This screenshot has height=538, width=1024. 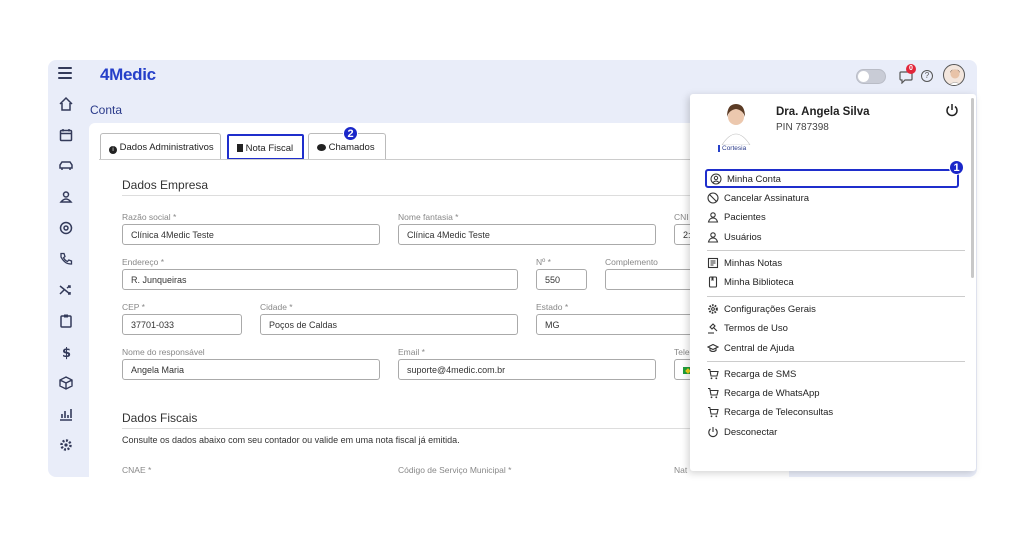 I want to click on gear-icon, so click(x=66, y=445).